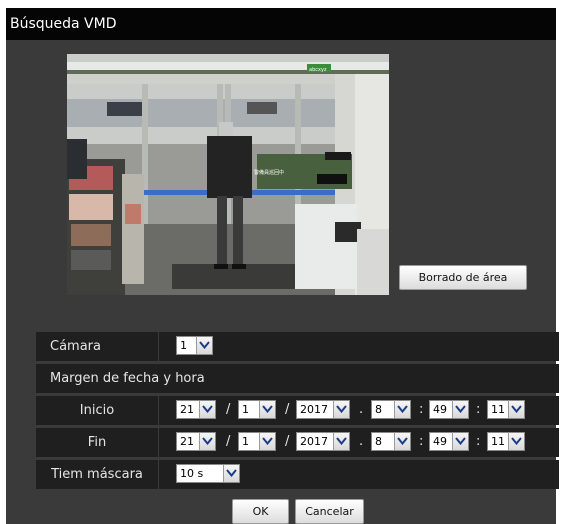 The height and width of the screenshot is (524, 564). Describe the element at coordinates (196, 441) in the screenshot. I see `end-day-select: 21` at that location.